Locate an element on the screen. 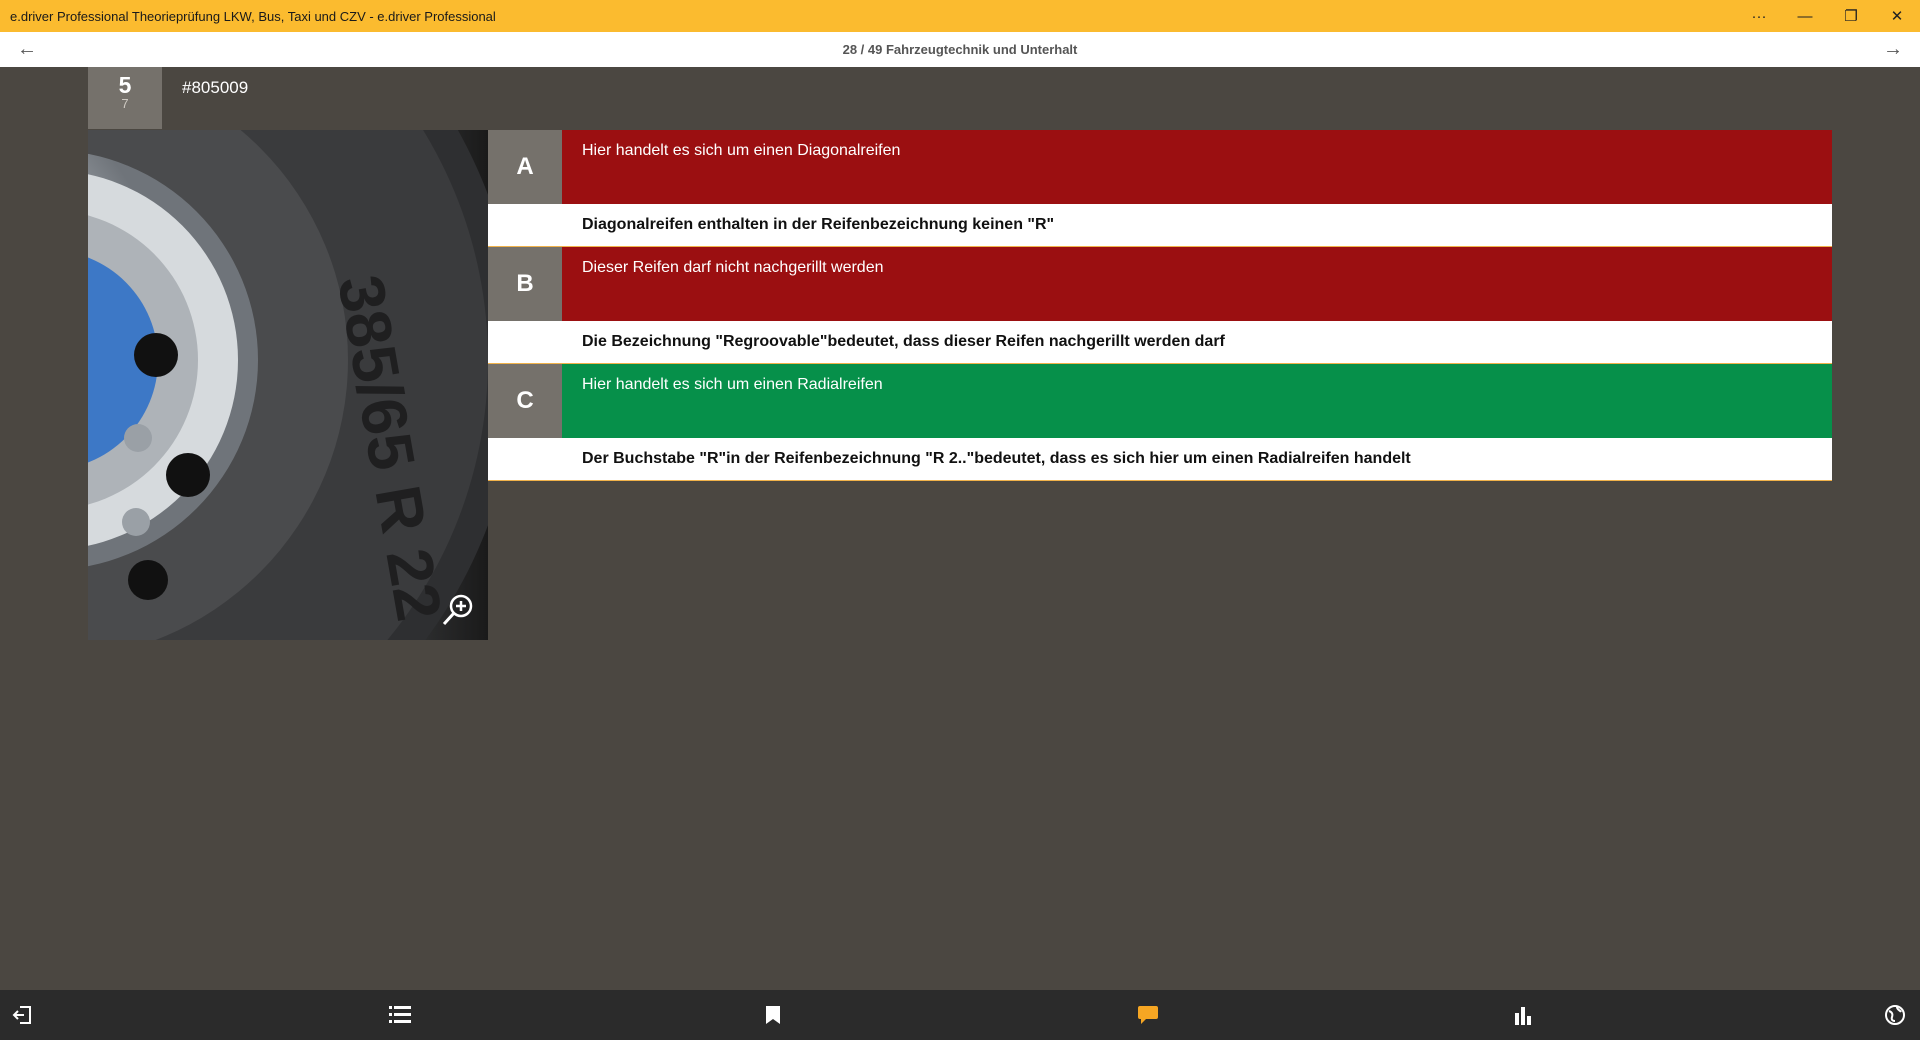 The image size is (1920, 1040). bottom-toolbar is located at coordinates (960, 1015).